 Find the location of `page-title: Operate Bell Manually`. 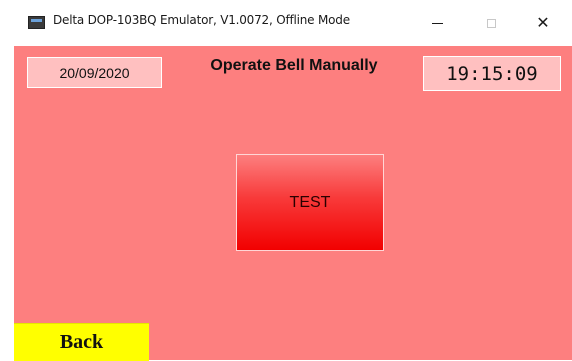

page-title: Operate Bell Manually is located at coordinates (294, 65).